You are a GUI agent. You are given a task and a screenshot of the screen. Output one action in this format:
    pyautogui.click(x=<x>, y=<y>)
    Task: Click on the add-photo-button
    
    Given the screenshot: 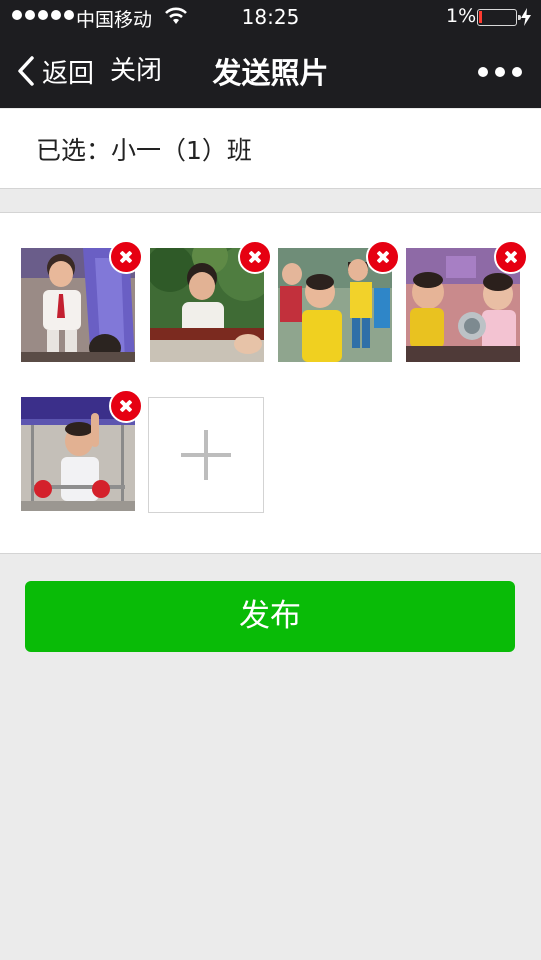 What is the action you would take?
    pyautogui.click(x=206, y=455)
    